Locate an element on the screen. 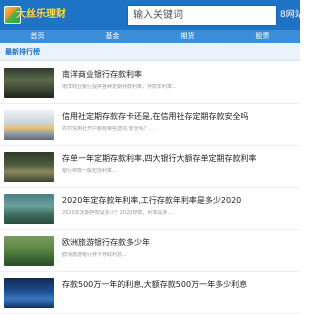 The width and height of the screenshot is (320, 314). article-title: 欧洲旅游银行存款多少年 is located at coordinates (179, 243).